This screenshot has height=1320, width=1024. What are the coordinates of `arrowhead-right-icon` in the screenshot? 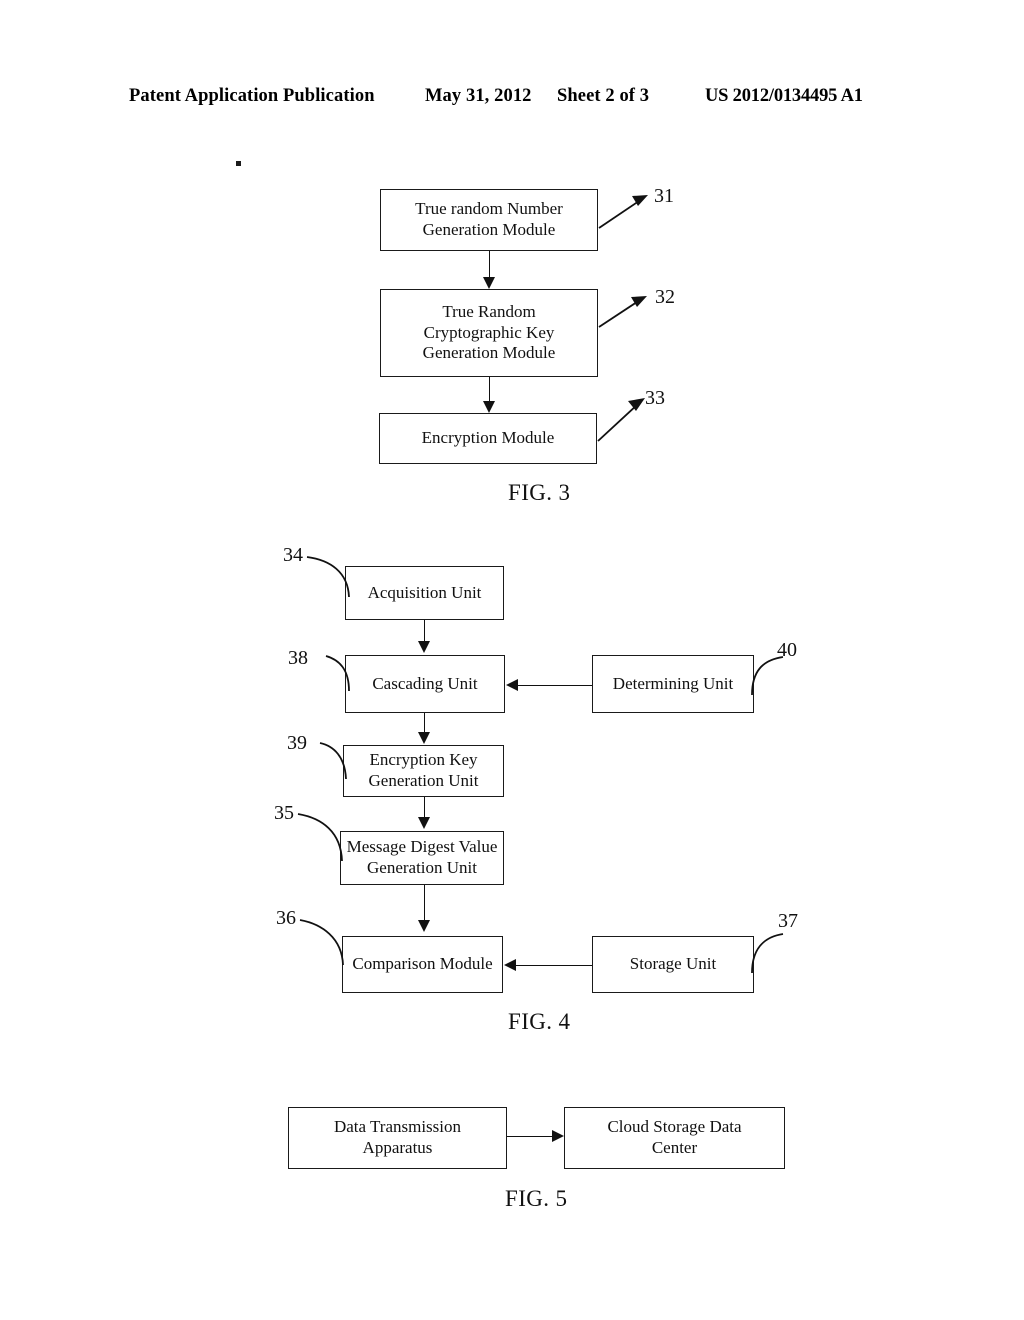 It's located at (558, 1135).